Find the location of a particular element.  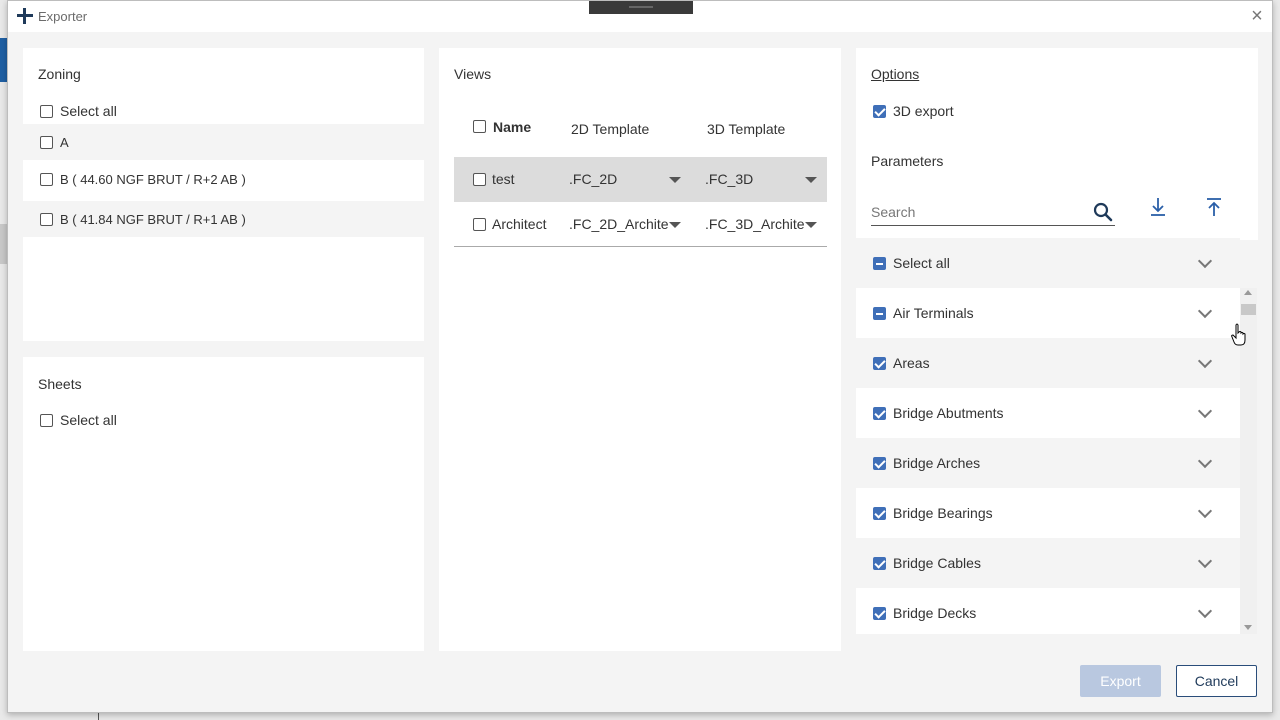

template-2d-dropdown: .FC_2D_Architect is located at coordinates (619, 224).